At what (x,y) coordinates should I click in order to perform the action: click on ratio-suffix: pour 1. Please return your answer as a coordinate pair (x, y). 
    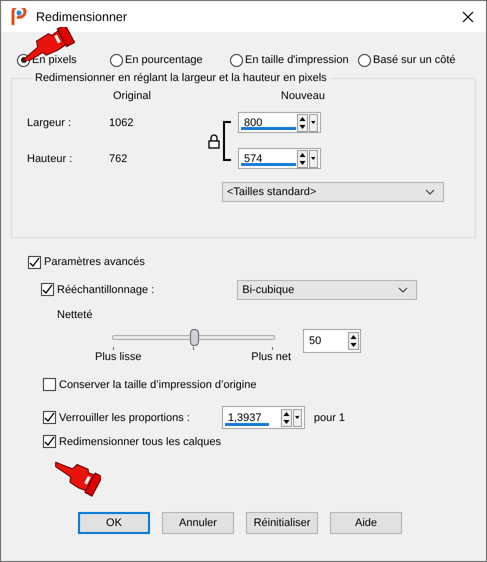
    Looking at the image, I should click on (330, 418).